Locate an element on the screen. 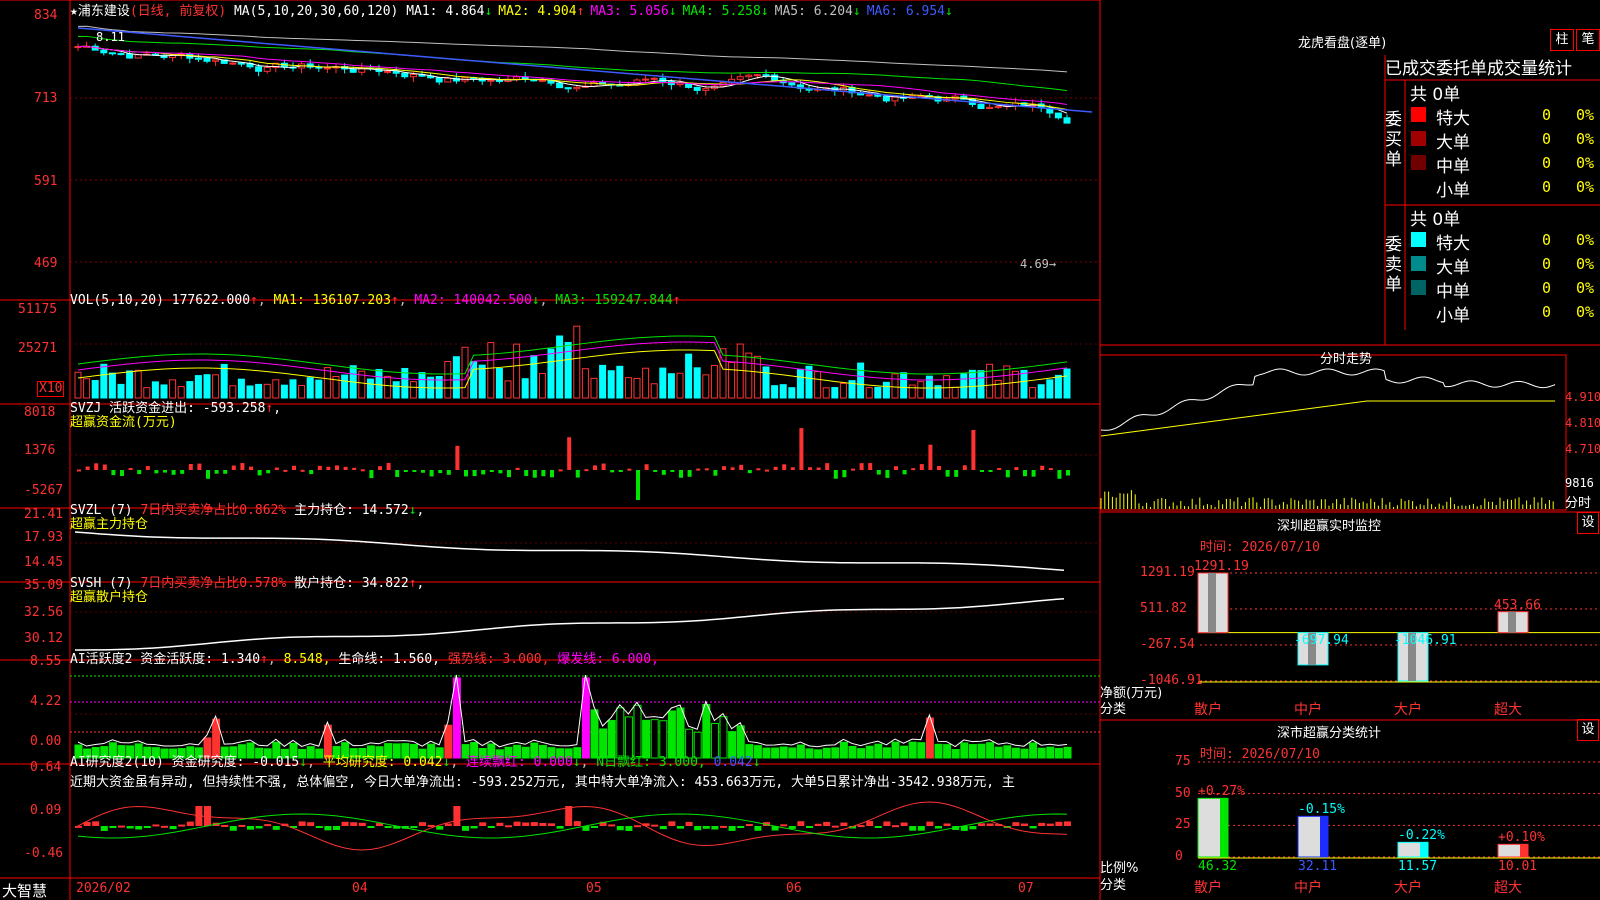 This screenshot has height=900, width=1600. monitor-axis-label: -1046.91 is located at coordinates (1171, 680).